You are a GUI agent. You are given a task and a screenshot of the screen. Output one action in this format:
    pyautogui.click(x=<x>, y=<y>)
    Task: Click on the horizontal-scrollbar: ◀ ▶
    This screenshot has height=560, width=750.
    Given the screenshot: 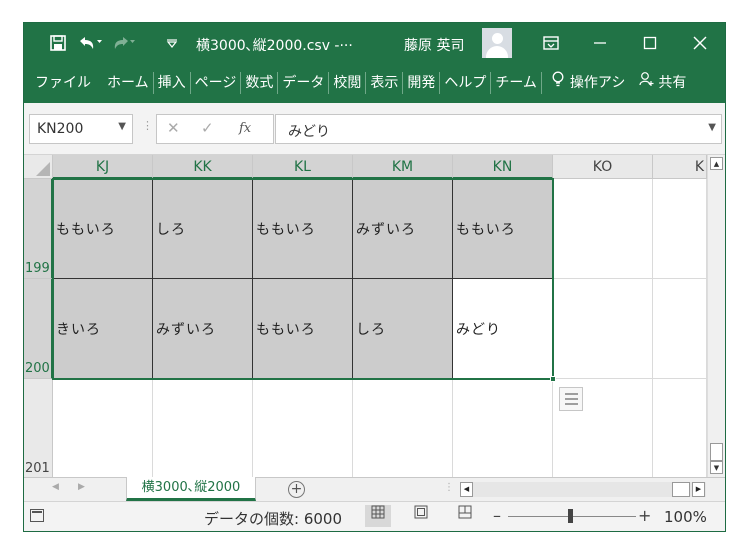 What is the action you would take?
    pyautogui.click(x=583, y=489)
    